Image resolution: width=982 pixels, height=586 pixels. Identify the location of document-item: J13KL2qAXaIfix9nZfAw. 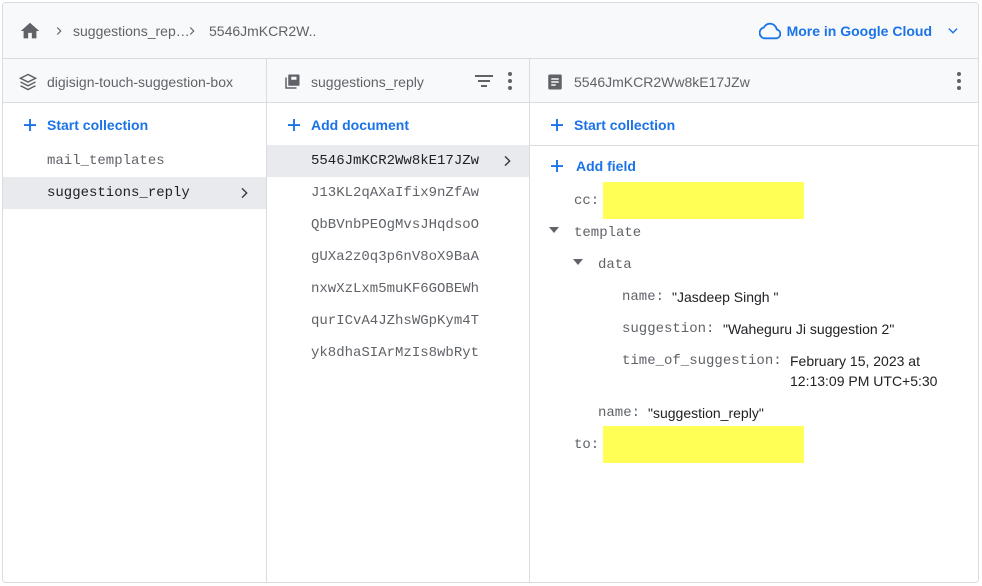
(398, 193).